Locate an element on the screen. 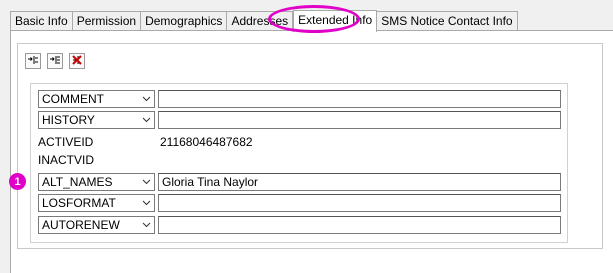  activeid-value: 21168046487682 is located at coordinates (206, 142).